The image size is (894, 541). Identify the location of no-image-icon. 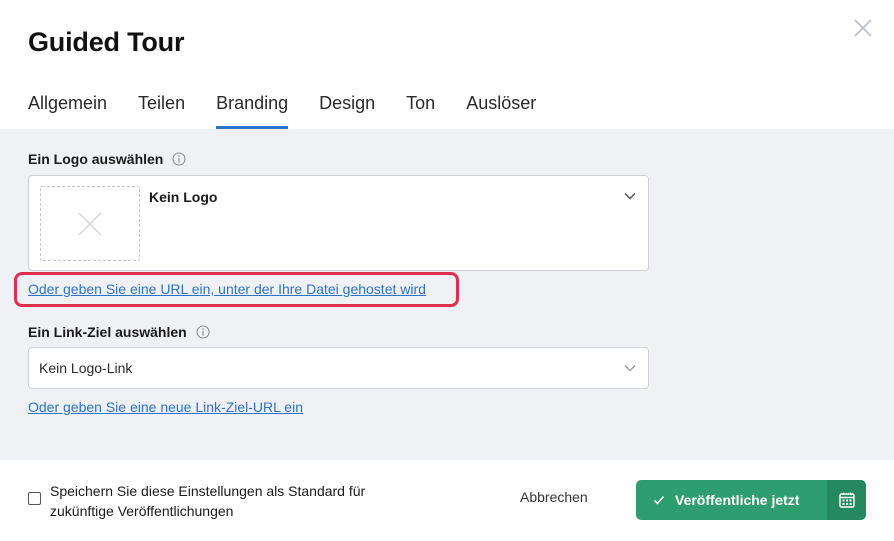
(90, 224).